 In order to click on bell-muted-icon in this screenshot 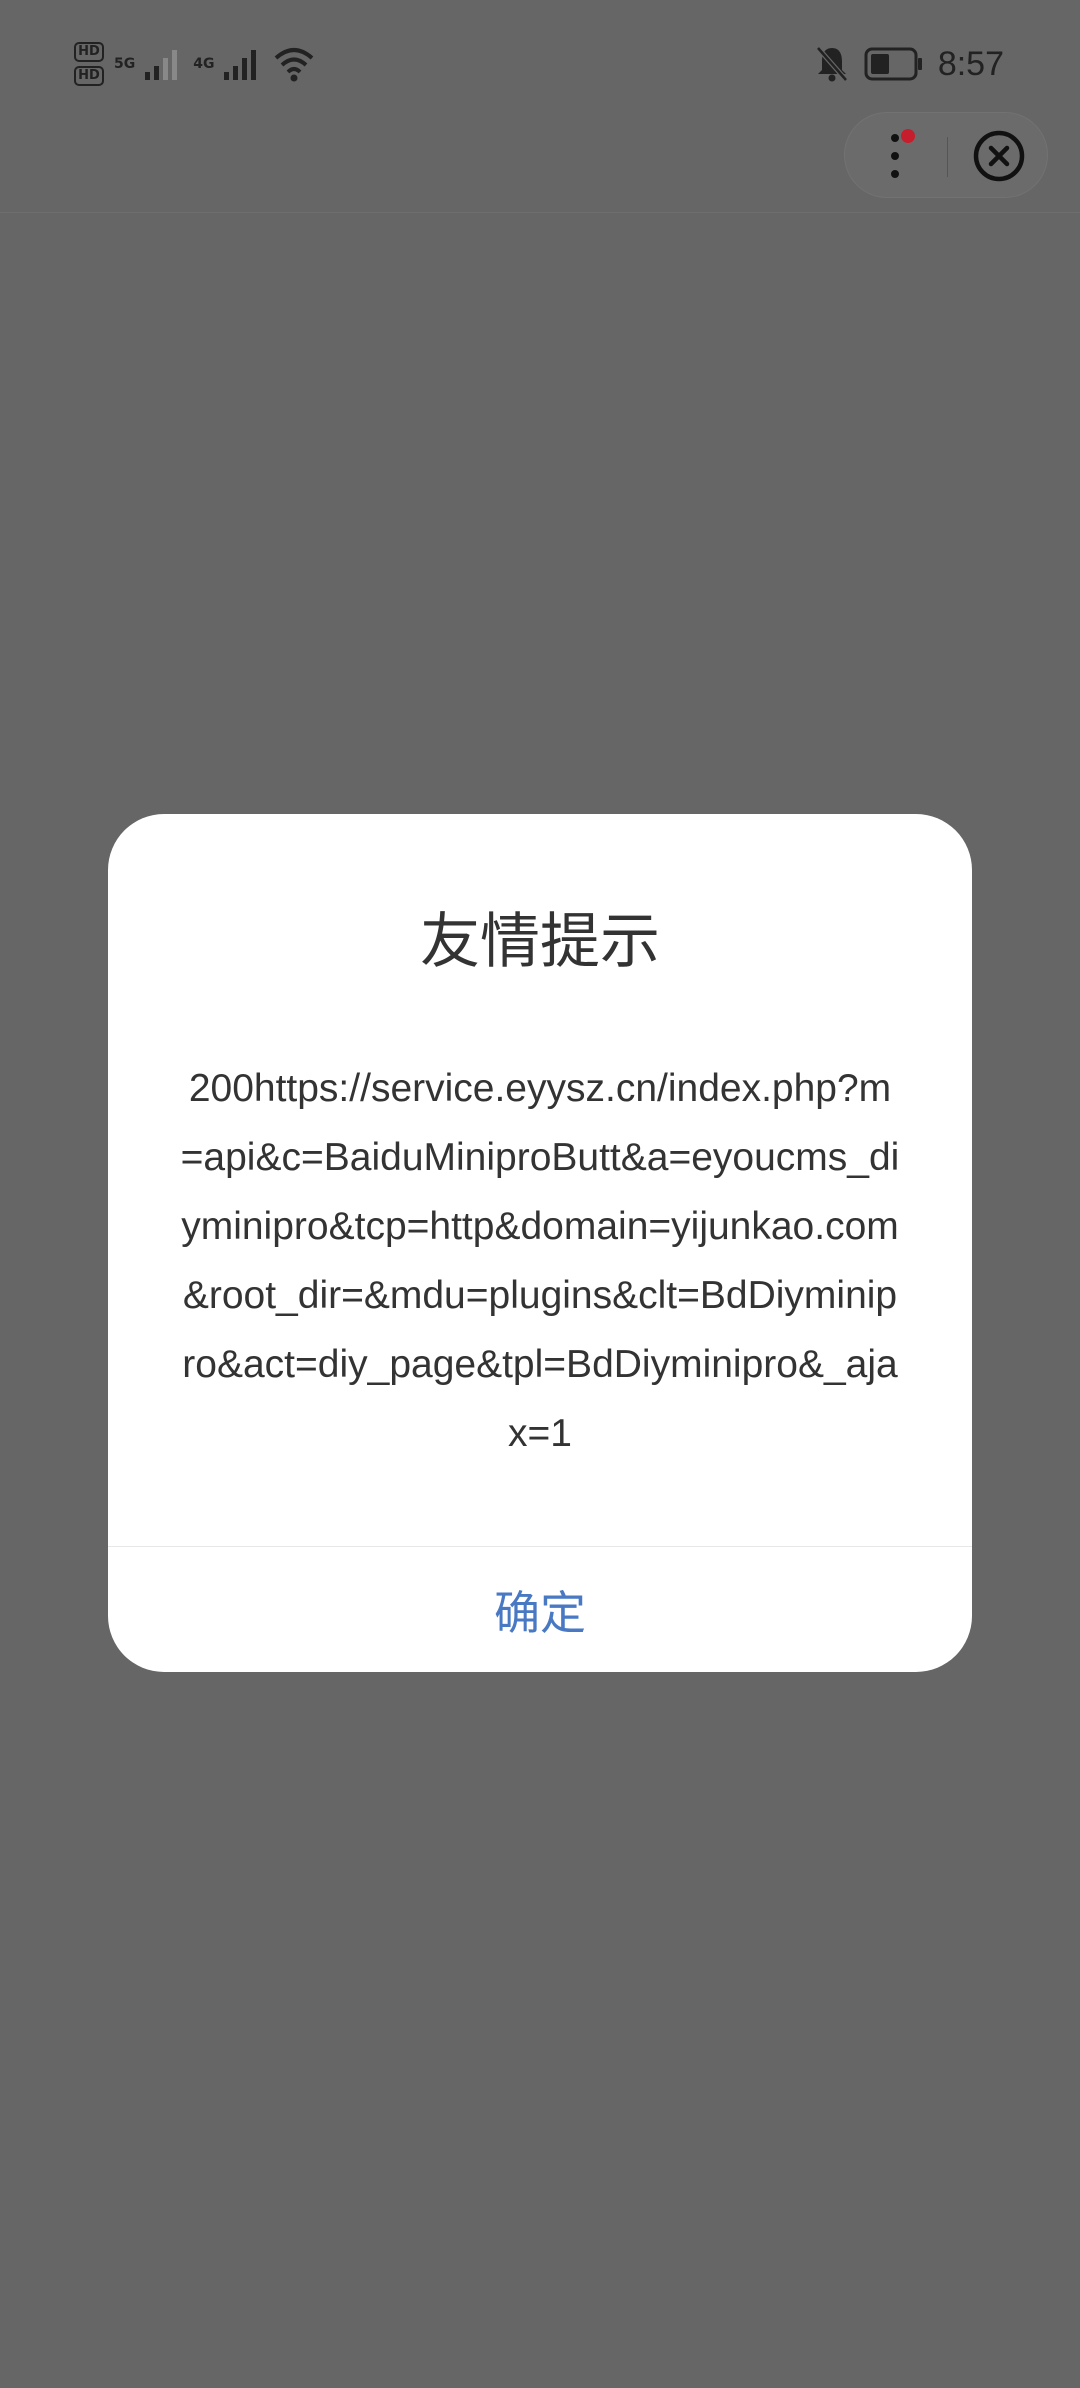, I will do `click(831, 64)`.